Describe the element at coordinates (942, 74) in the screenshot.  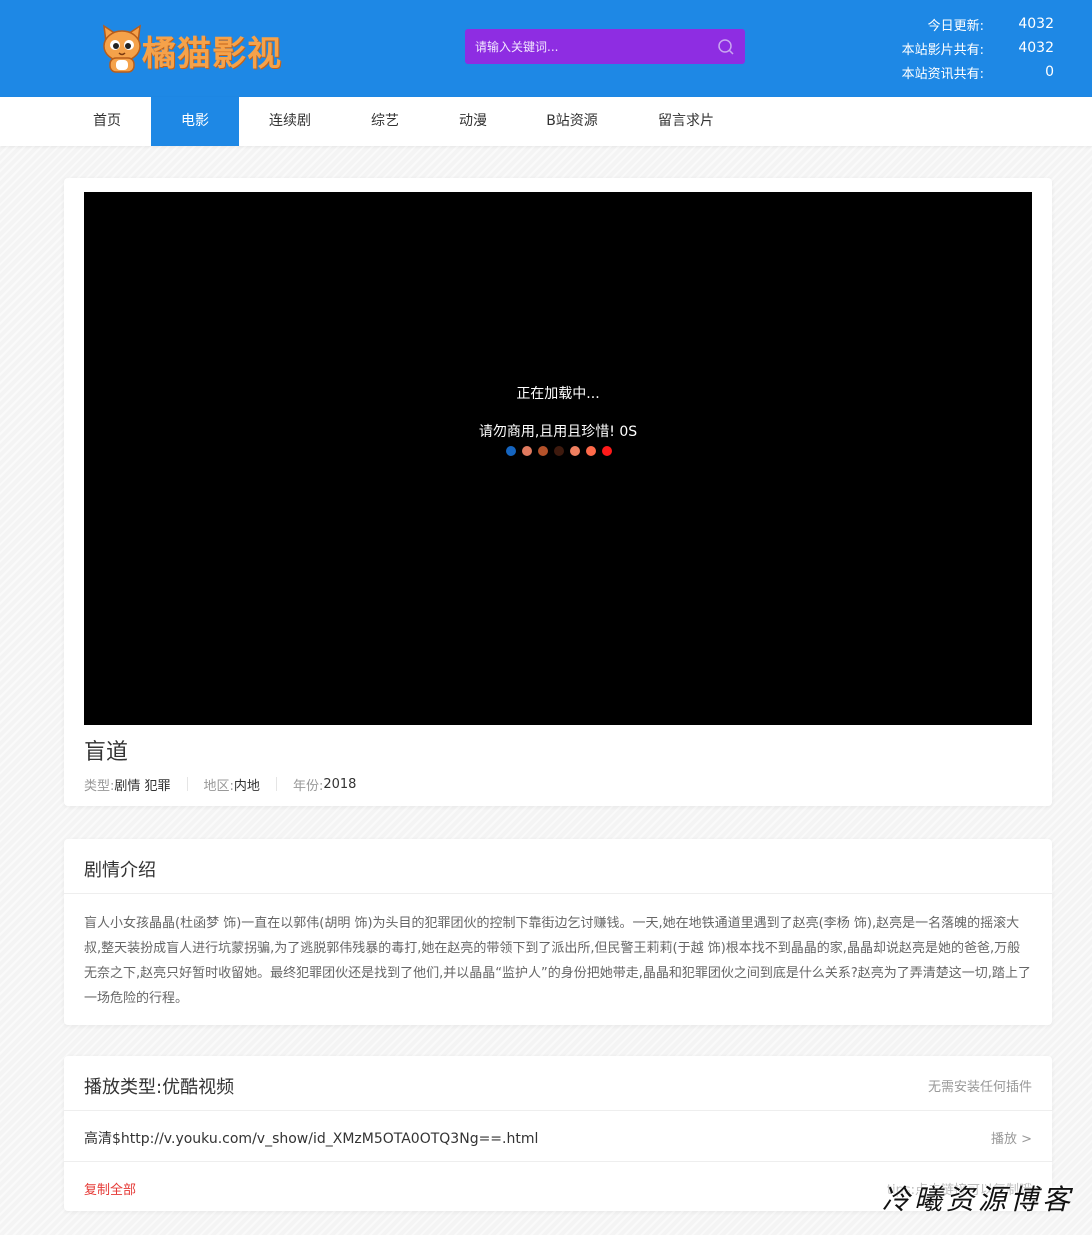
I see `stat-label: 本站资讯共有:` at that location.